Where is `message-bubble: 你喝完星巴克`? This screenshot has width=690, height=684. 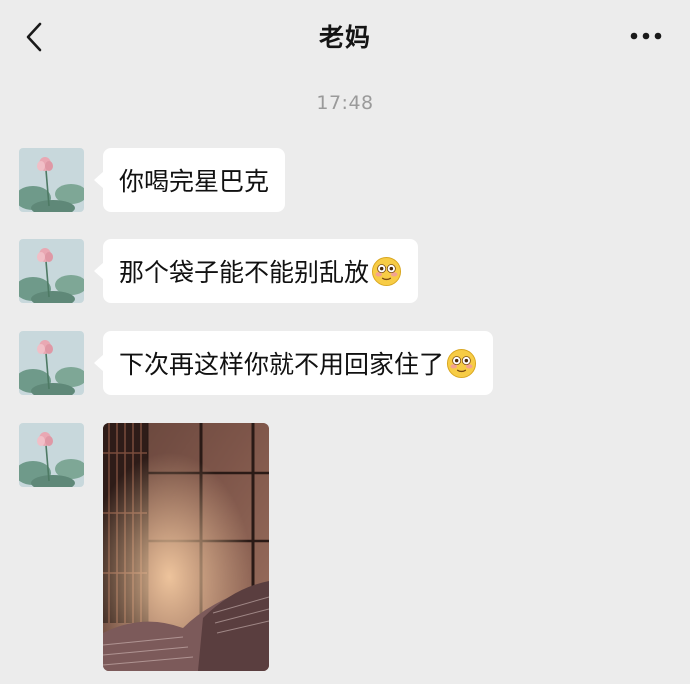
message-bubble: 你喝完星巴克 is located at coordinates (189, 180).